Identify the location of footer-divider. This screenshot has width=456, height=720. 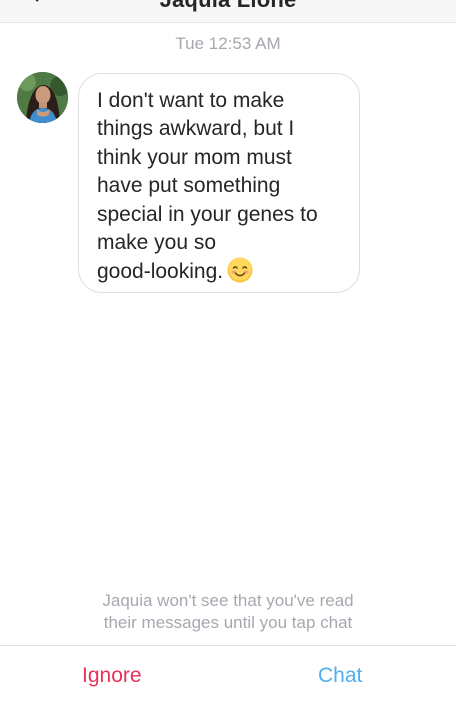
(228, 645).